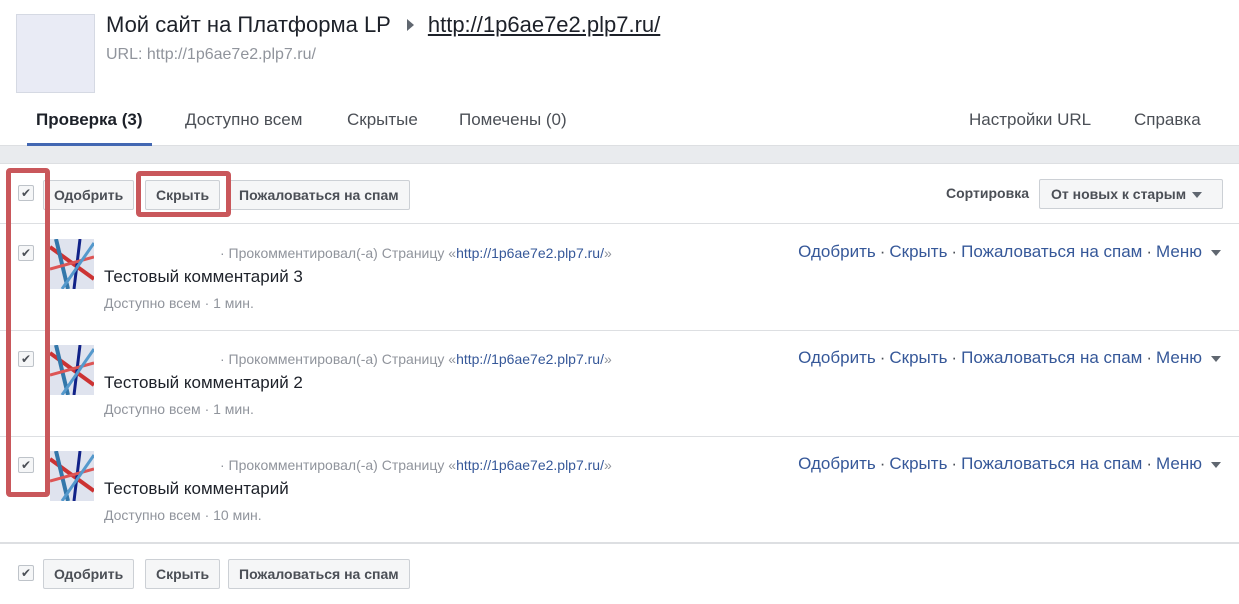 This screenshot has height=604, width=1239. What do you see at coordinates (243, 123) in the screenshot?
I see `tab-public: Доступно всем` at bounding box center [243, 123].